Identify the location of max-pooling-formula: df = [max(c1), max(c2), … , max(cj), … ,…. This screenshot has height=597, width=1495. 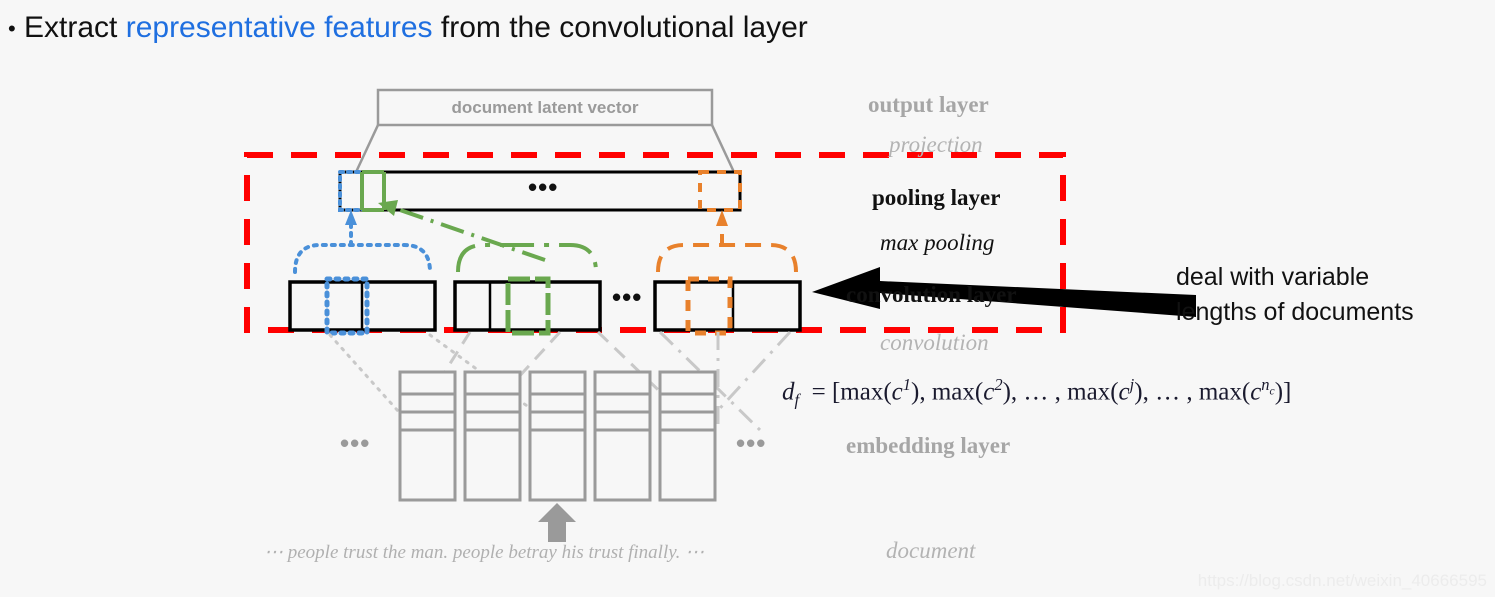
(1037, 392).